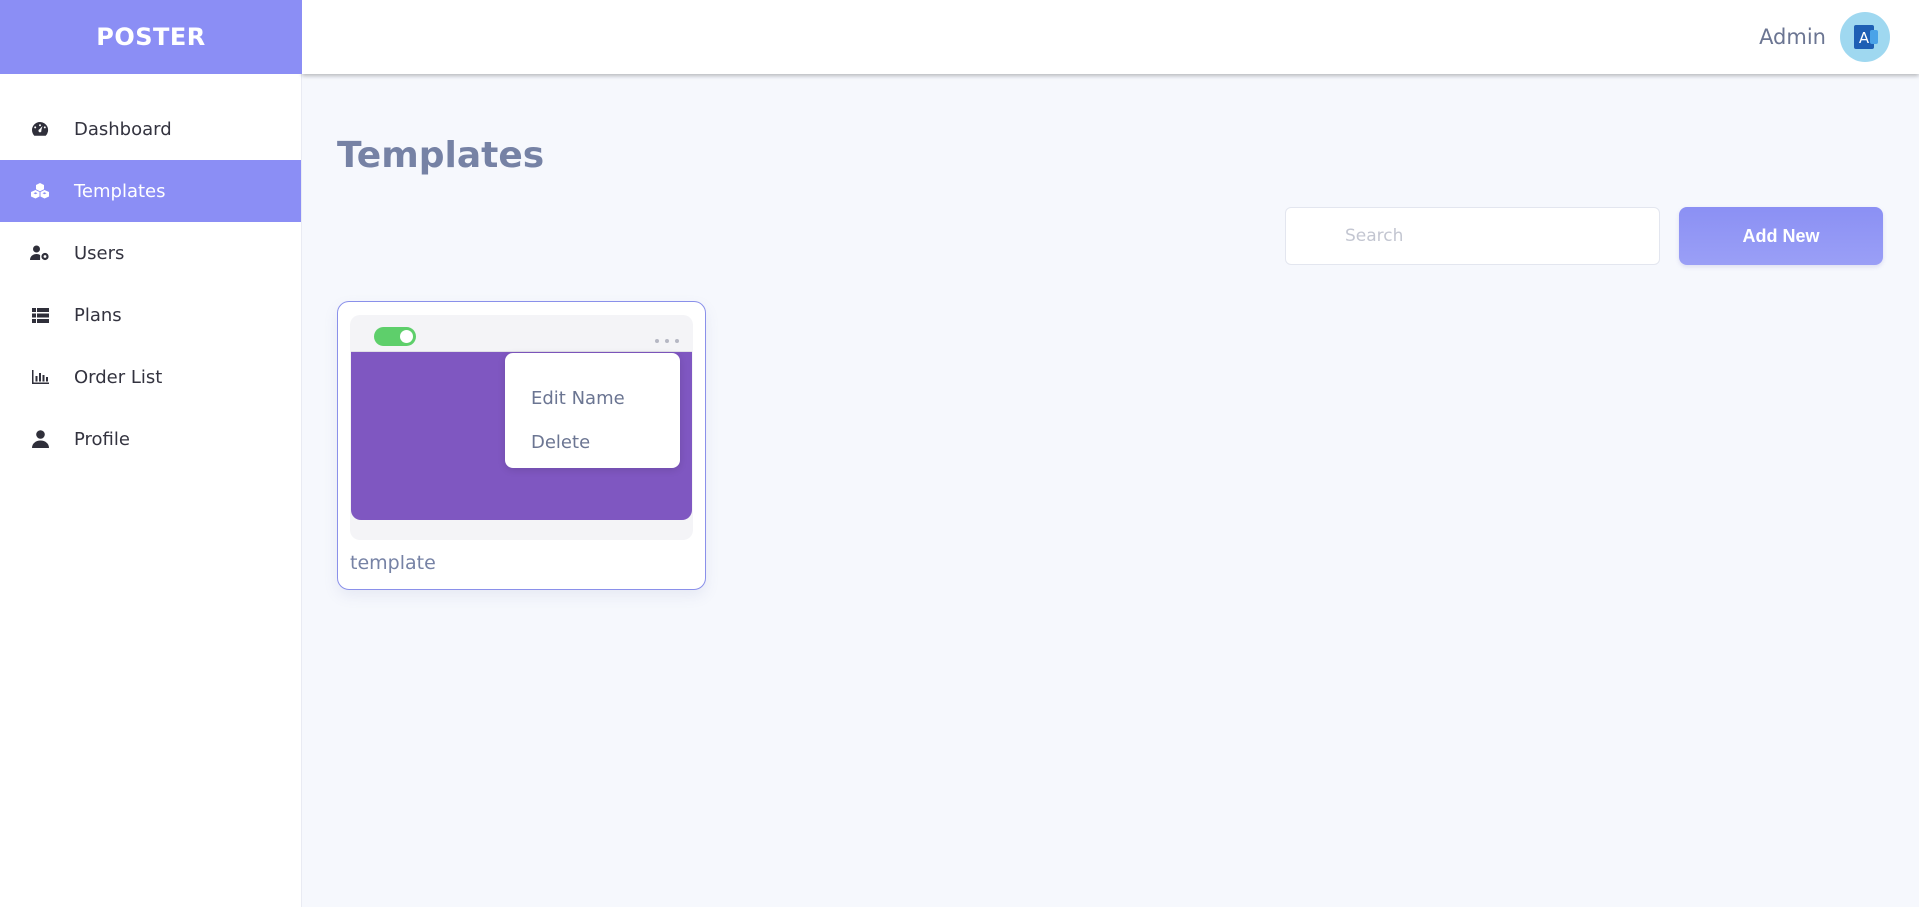 This screenshot has width=1919, height=907. What do you see at coordinates (150, 253) in the screenshot?
I see `sidebar-item-users: Users` at bounding box center [150, 253].